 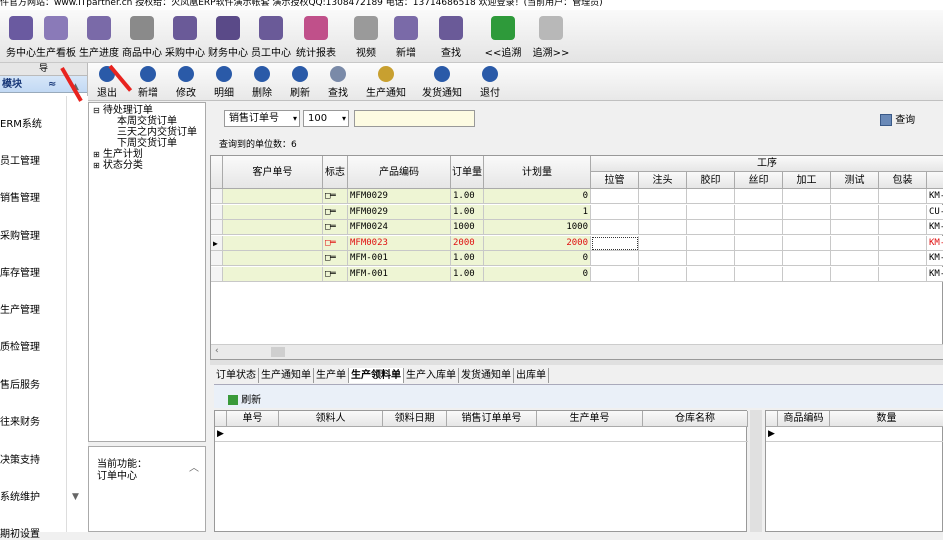 I want to click on splitter, so click(x=576, y=362).